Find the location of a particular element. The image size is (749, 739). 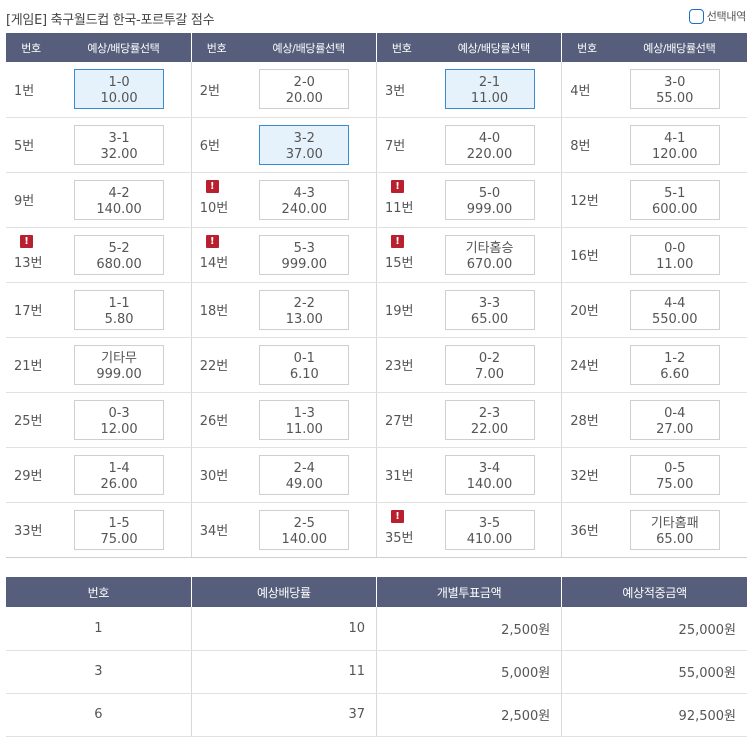

odds-select-button: 5-1 600.00 is located at coordinates (674, 199).